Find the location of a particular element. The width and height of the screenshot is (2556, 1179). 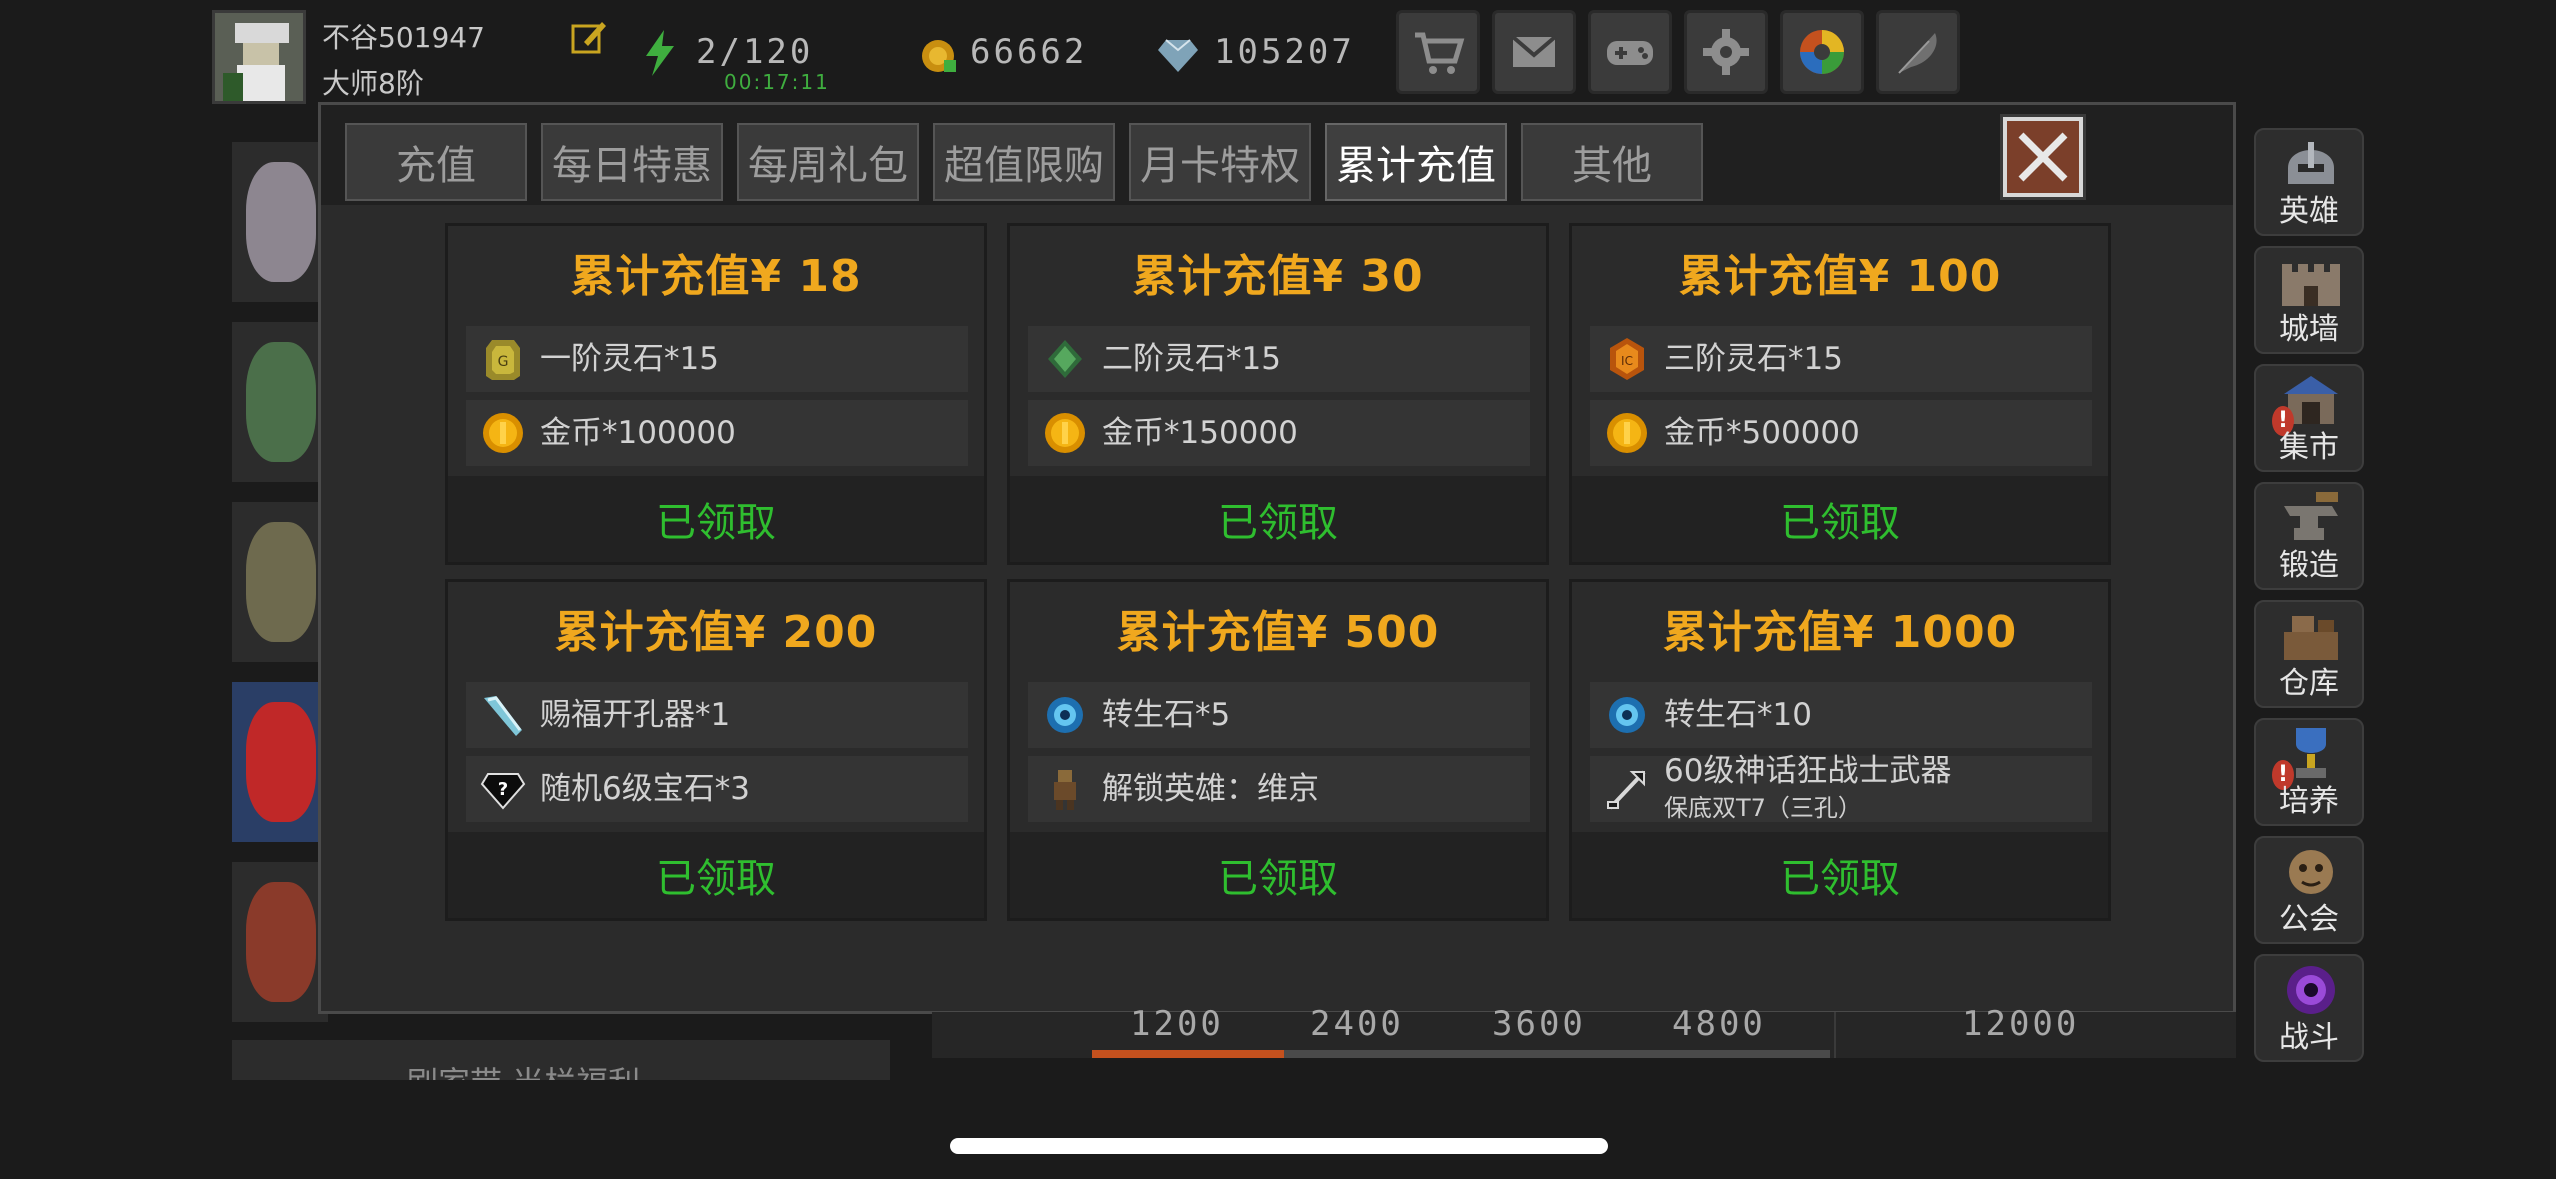

stamina-timer: 00:17:11 is located at coordinates (777, 82).